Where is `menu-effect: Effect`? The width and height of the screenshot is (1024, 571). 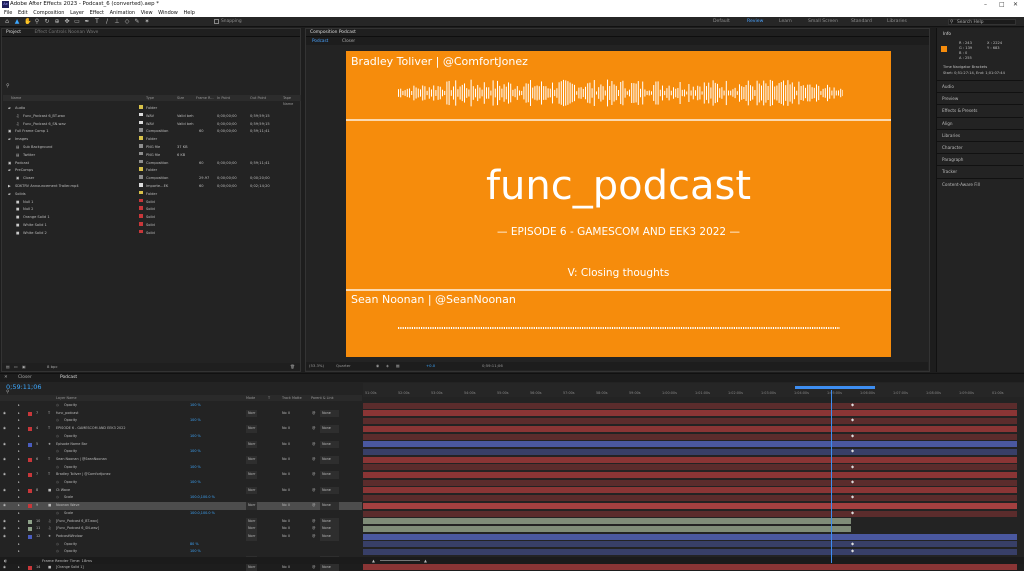 menu-effect: Effect is located at coordinates (97, 13).